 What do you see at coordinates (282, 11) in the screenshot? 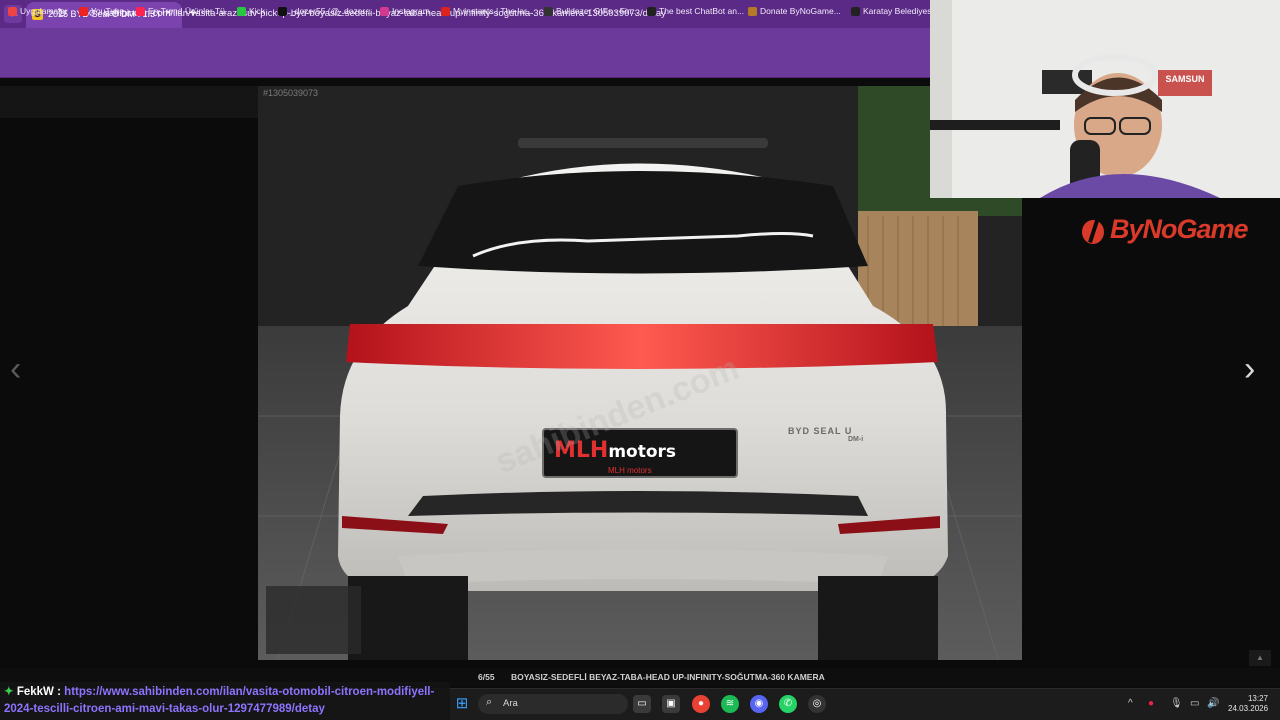
I see `tiktok-icon` at bounding box center [282, 11].